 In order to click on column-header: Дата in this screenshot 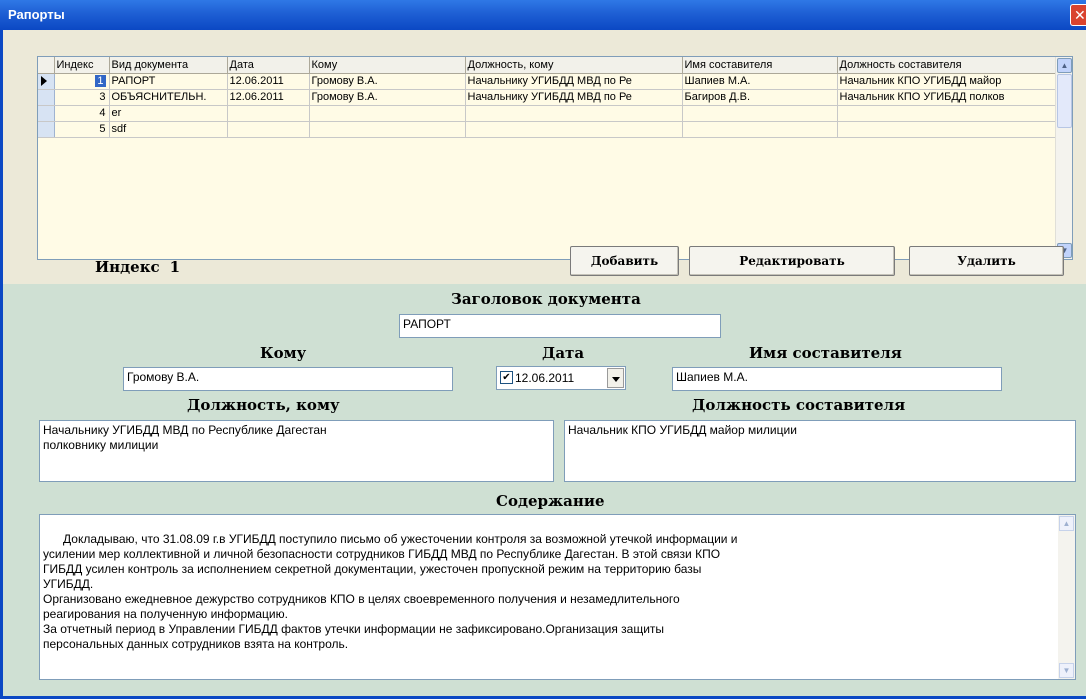, I will do `click(268, 65)`.